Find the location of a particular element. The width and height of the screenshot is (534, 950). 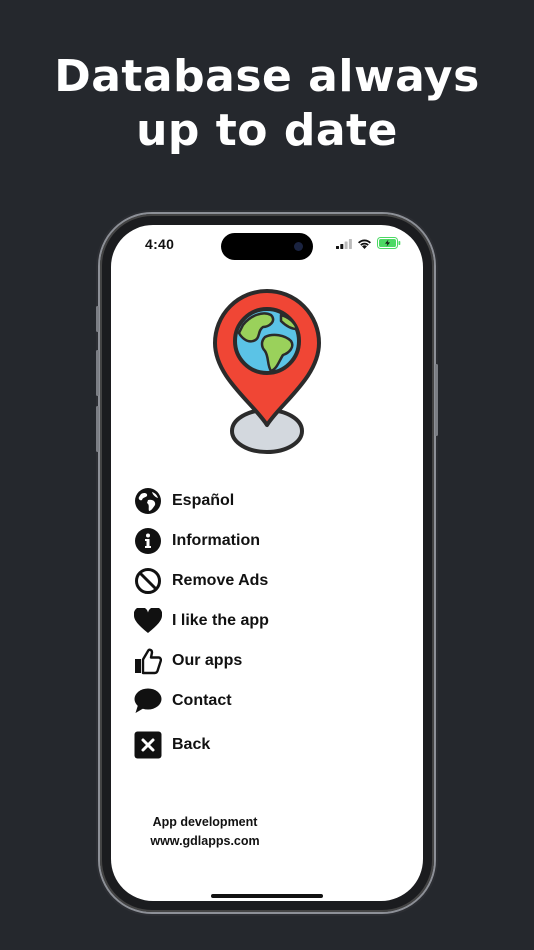

menu-item-contact: Contact is located at coordinates (201, 701).